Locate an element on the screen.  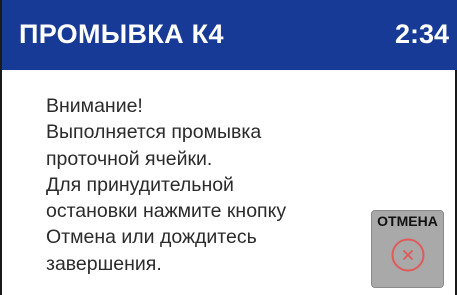
page-title: ПРОМЫВКА К4 is located at coordinates (121, 34).